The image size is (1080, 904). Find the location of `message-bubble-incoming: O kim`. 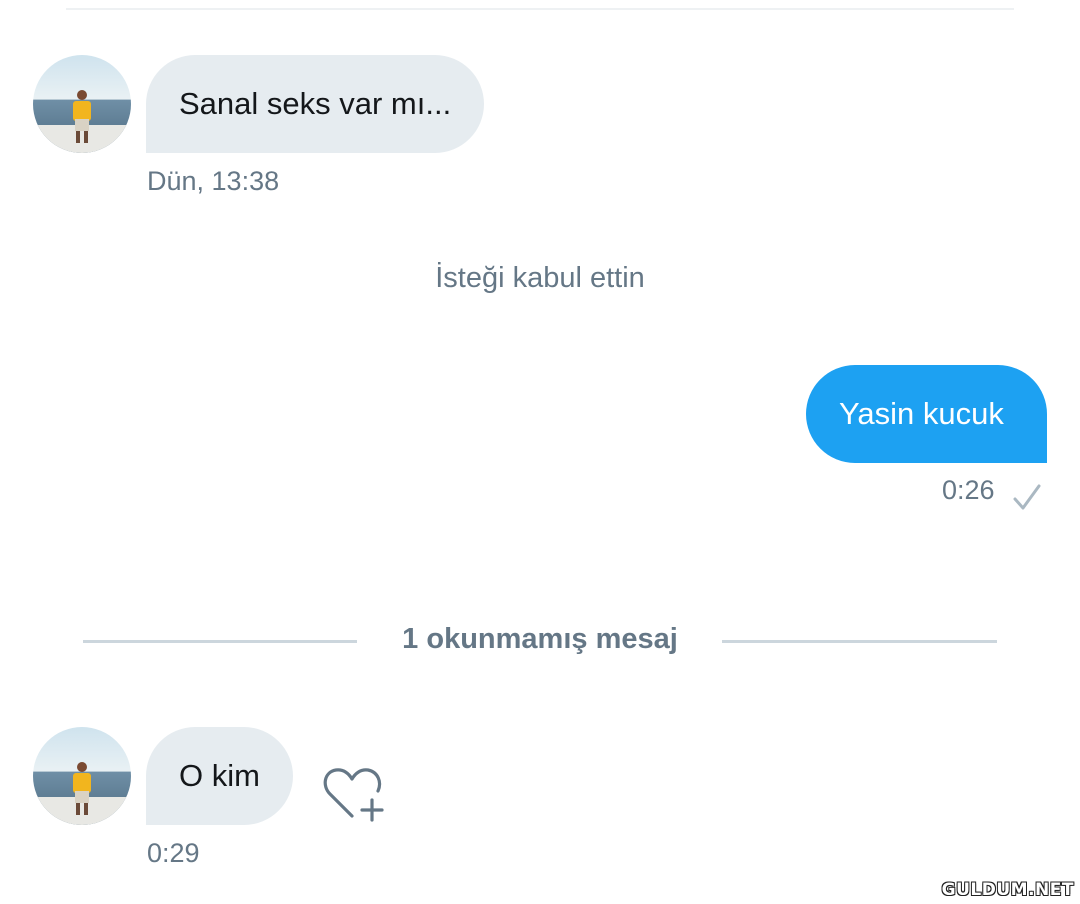

message-bubble-incoming: O kim is located at coordinates (219, 776).